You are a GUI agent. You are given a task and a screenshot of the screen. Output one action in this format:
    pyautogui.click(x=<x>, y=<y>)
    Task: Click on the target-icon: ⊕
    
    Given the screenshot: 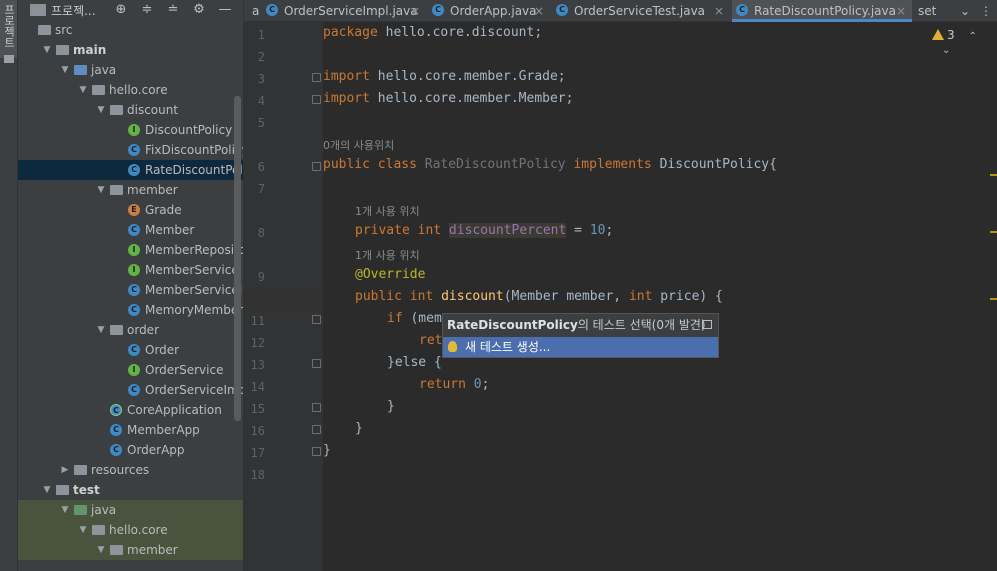 What is the action you would take?
    pyautogui.click(x=121, y=10)
    